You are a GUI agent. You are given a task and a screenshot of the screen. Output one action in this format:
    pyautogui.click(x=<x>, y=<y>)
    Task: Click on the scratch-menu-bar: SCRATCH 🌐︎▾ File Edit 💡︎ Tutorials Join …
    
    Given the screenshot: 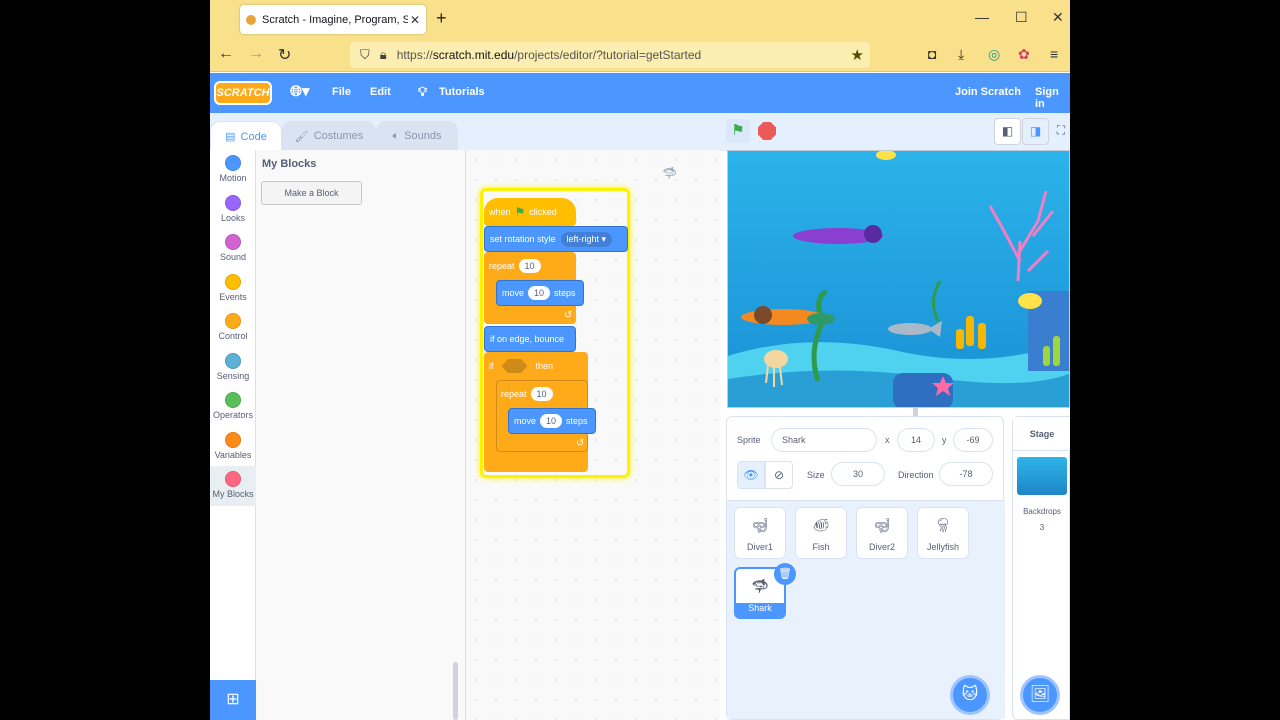 What is the action you would take?
    pyautogui.click(x=640, y=93)
    